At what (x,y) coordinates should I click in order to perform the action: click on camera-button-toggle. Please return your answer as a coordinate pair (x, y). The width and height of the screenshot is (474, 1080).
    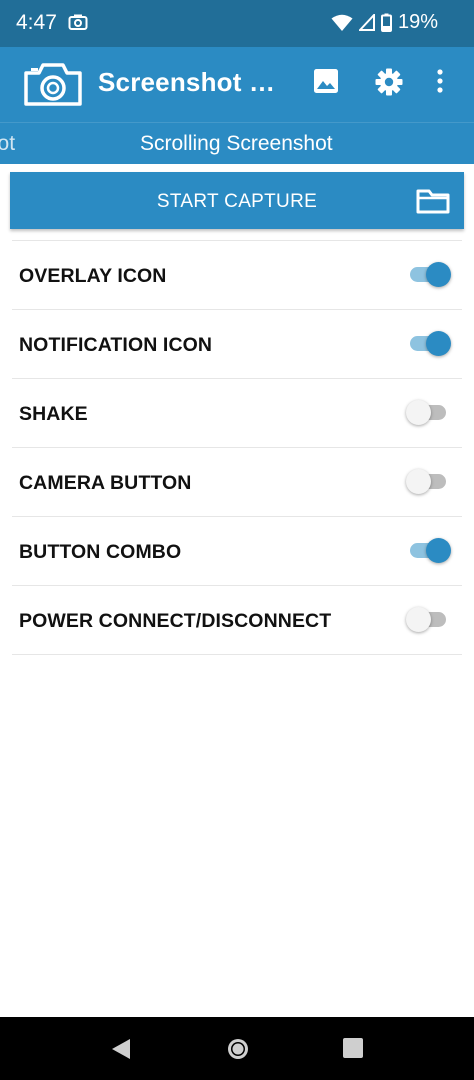
    Looking at the image, I should click on (429, 482).